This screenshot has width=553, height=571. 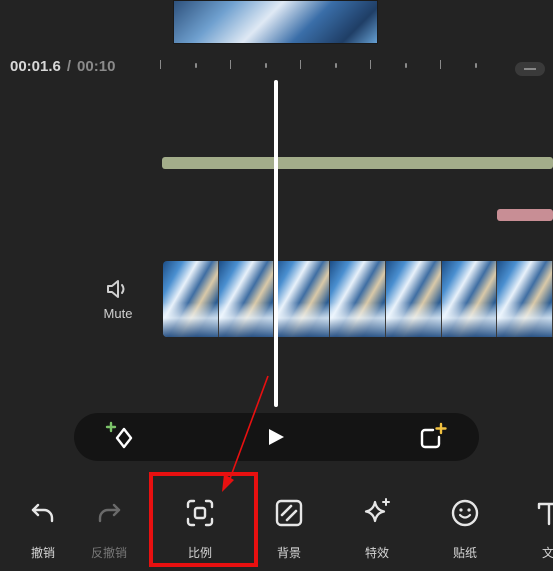 I want to click on annotation-arrow, so click(x=245, y=433).